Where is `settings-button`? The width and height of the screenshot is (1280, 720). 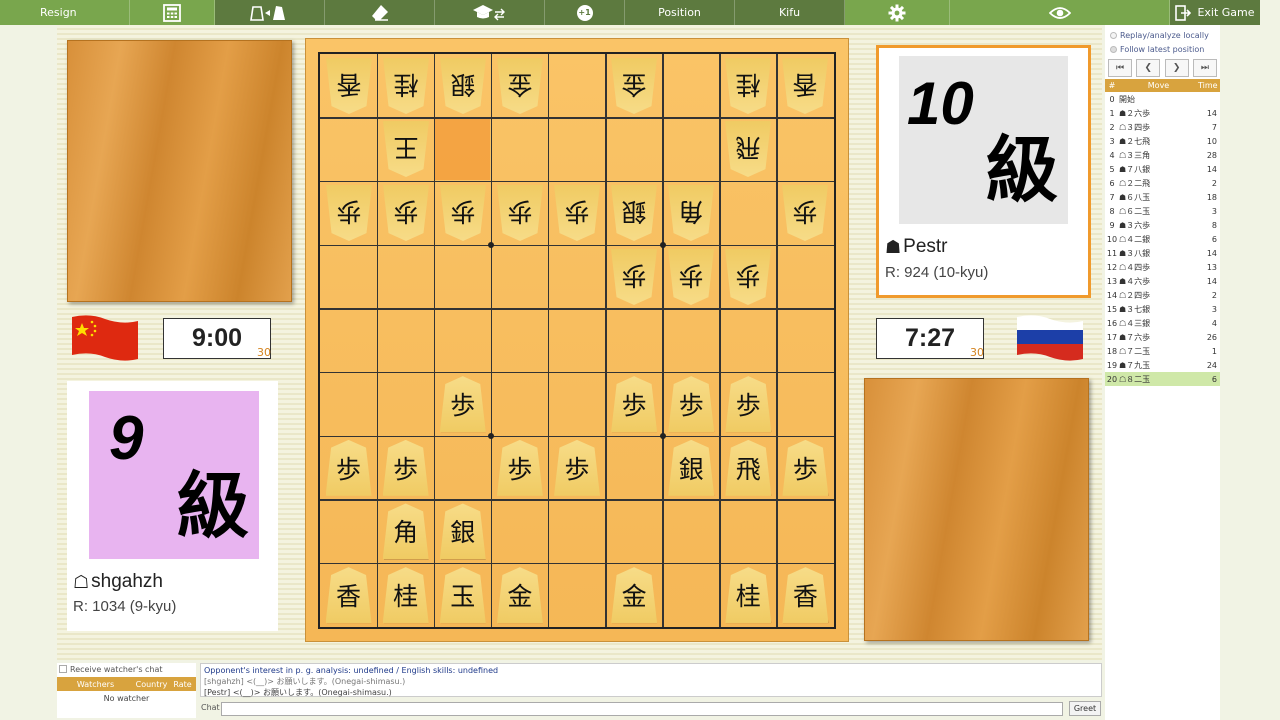
settings-button is located at coordinates (897, 12).